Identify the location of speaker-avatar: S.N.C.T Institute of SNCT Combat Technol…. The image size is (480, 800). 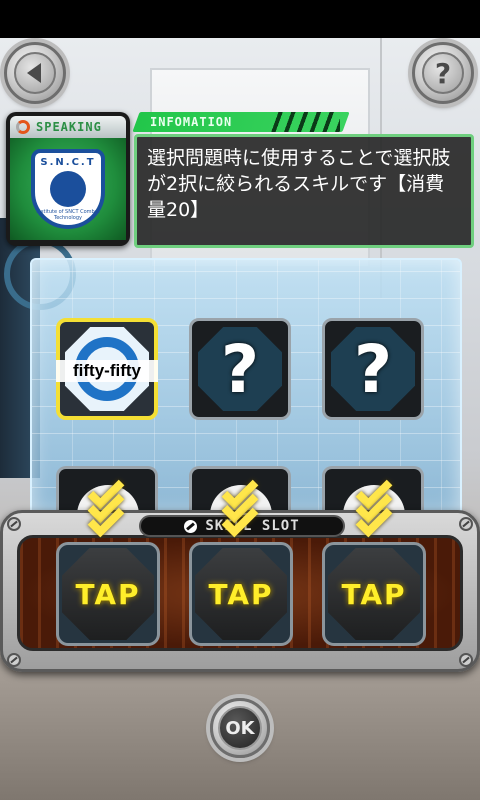
(68, 189).